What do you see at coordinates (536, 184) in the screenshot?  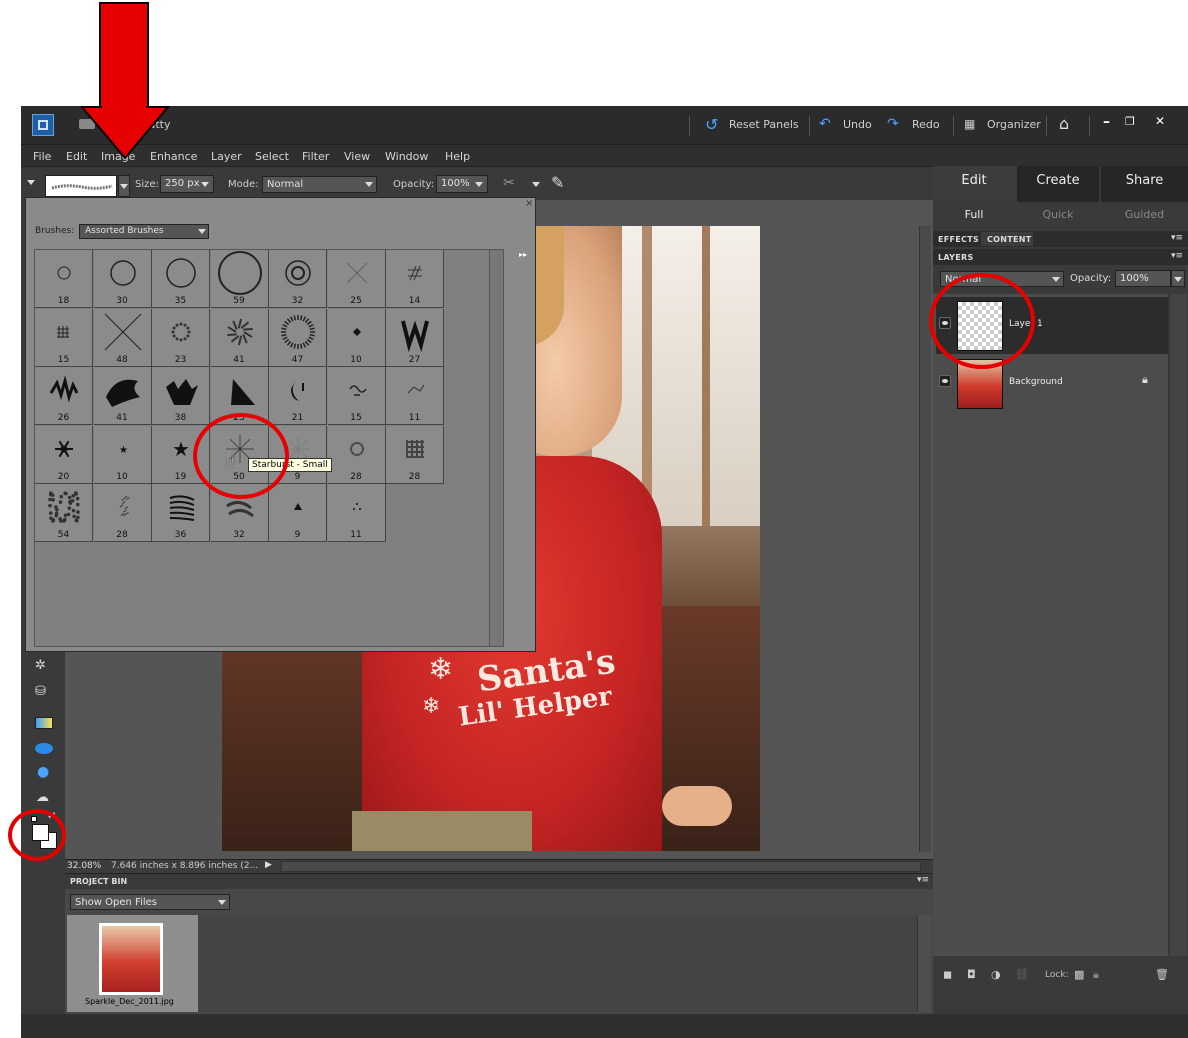 I see `airbrush-dropdown-icon` at bounding box center [536, 184].